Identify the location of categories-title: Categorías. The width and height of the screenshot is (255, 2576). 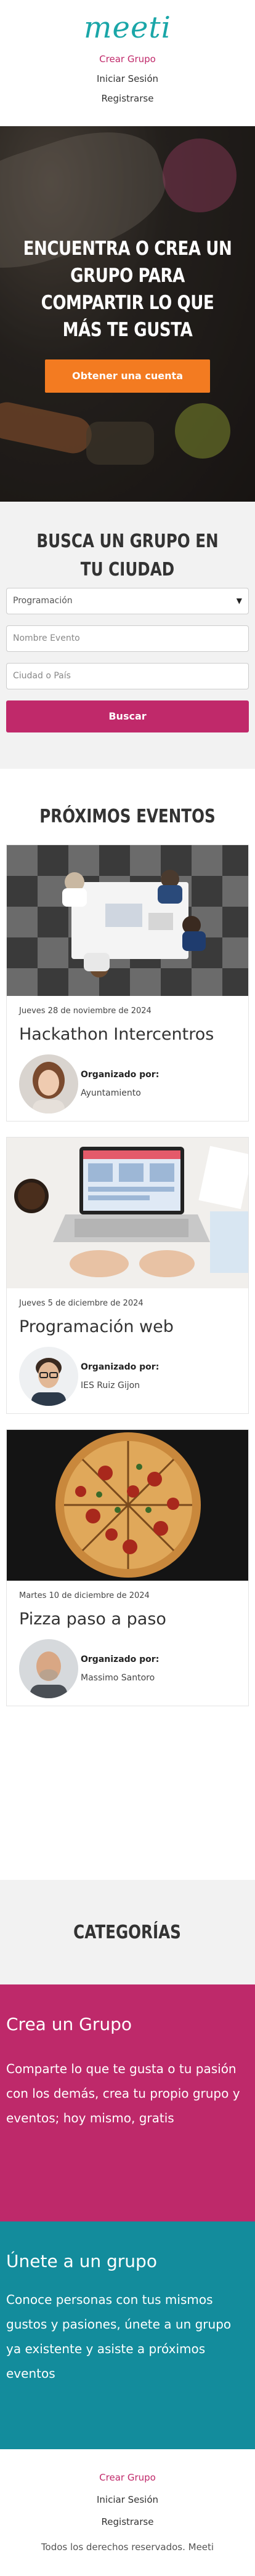
(127, 1932).